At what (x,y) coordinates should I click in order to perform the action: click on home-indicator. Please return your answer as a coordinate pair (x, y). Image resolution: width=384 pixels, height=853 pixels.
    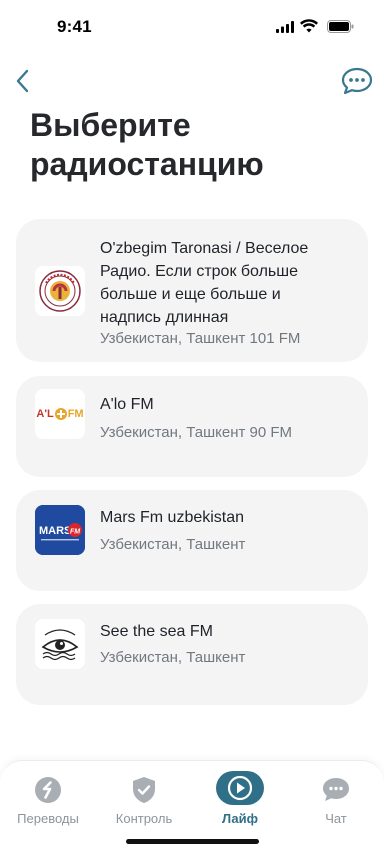
    Looking at the image, I should click on (192, 841).